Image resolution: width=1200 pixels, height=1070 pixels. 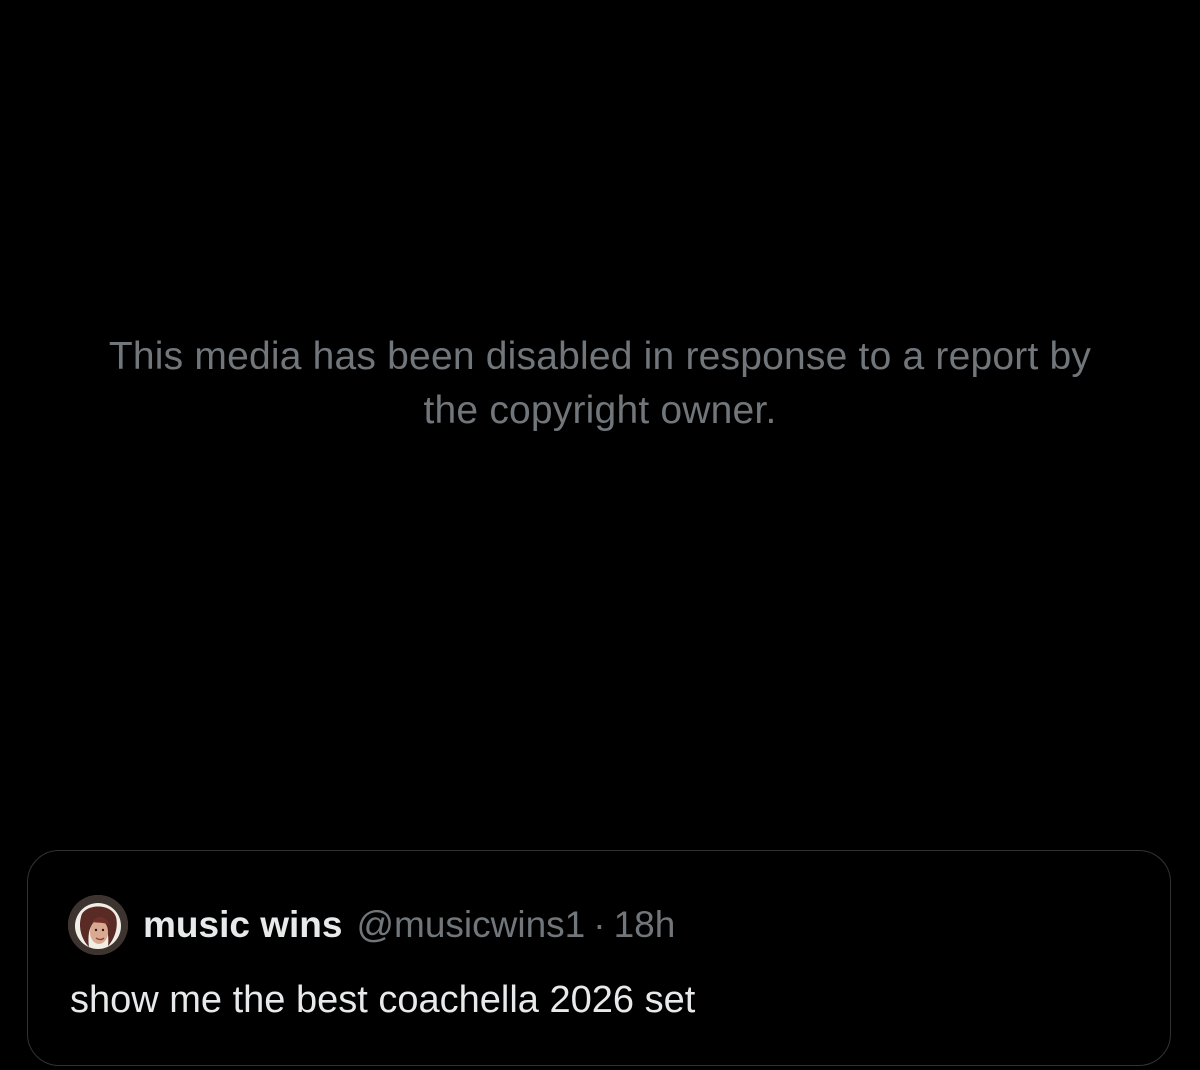 I want to click on author-handle: @musicwins1, so click(x=470, y=925).